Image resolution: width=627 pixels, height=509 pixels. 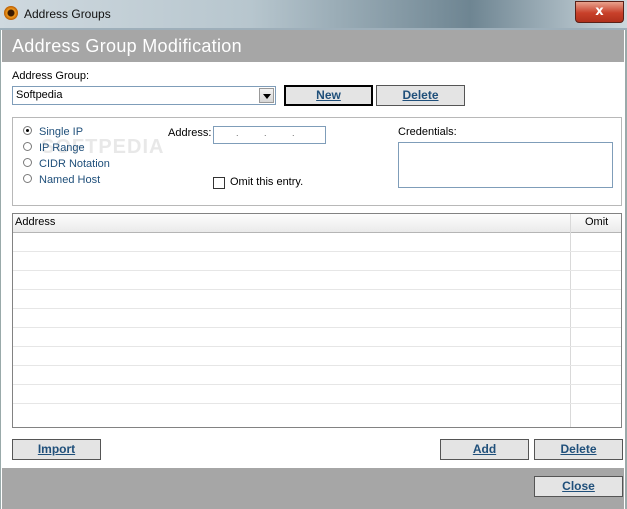 I want to click on new-group-button: New, so click(x=328, y=95).